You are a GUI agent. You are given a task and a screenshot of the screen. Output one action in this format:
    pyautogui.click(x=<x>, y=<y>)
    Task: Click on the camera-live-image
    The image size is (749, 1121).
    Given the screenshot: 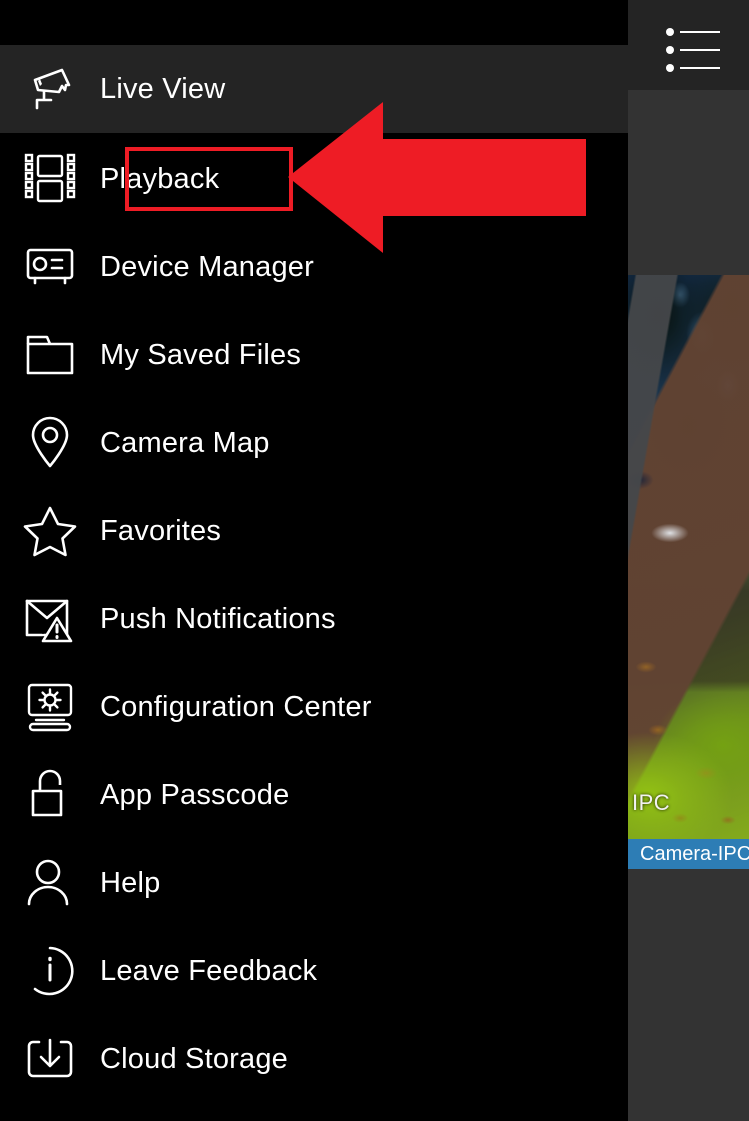 What is the action you would take?
    pyautogui.click(x=688, y=557)
    